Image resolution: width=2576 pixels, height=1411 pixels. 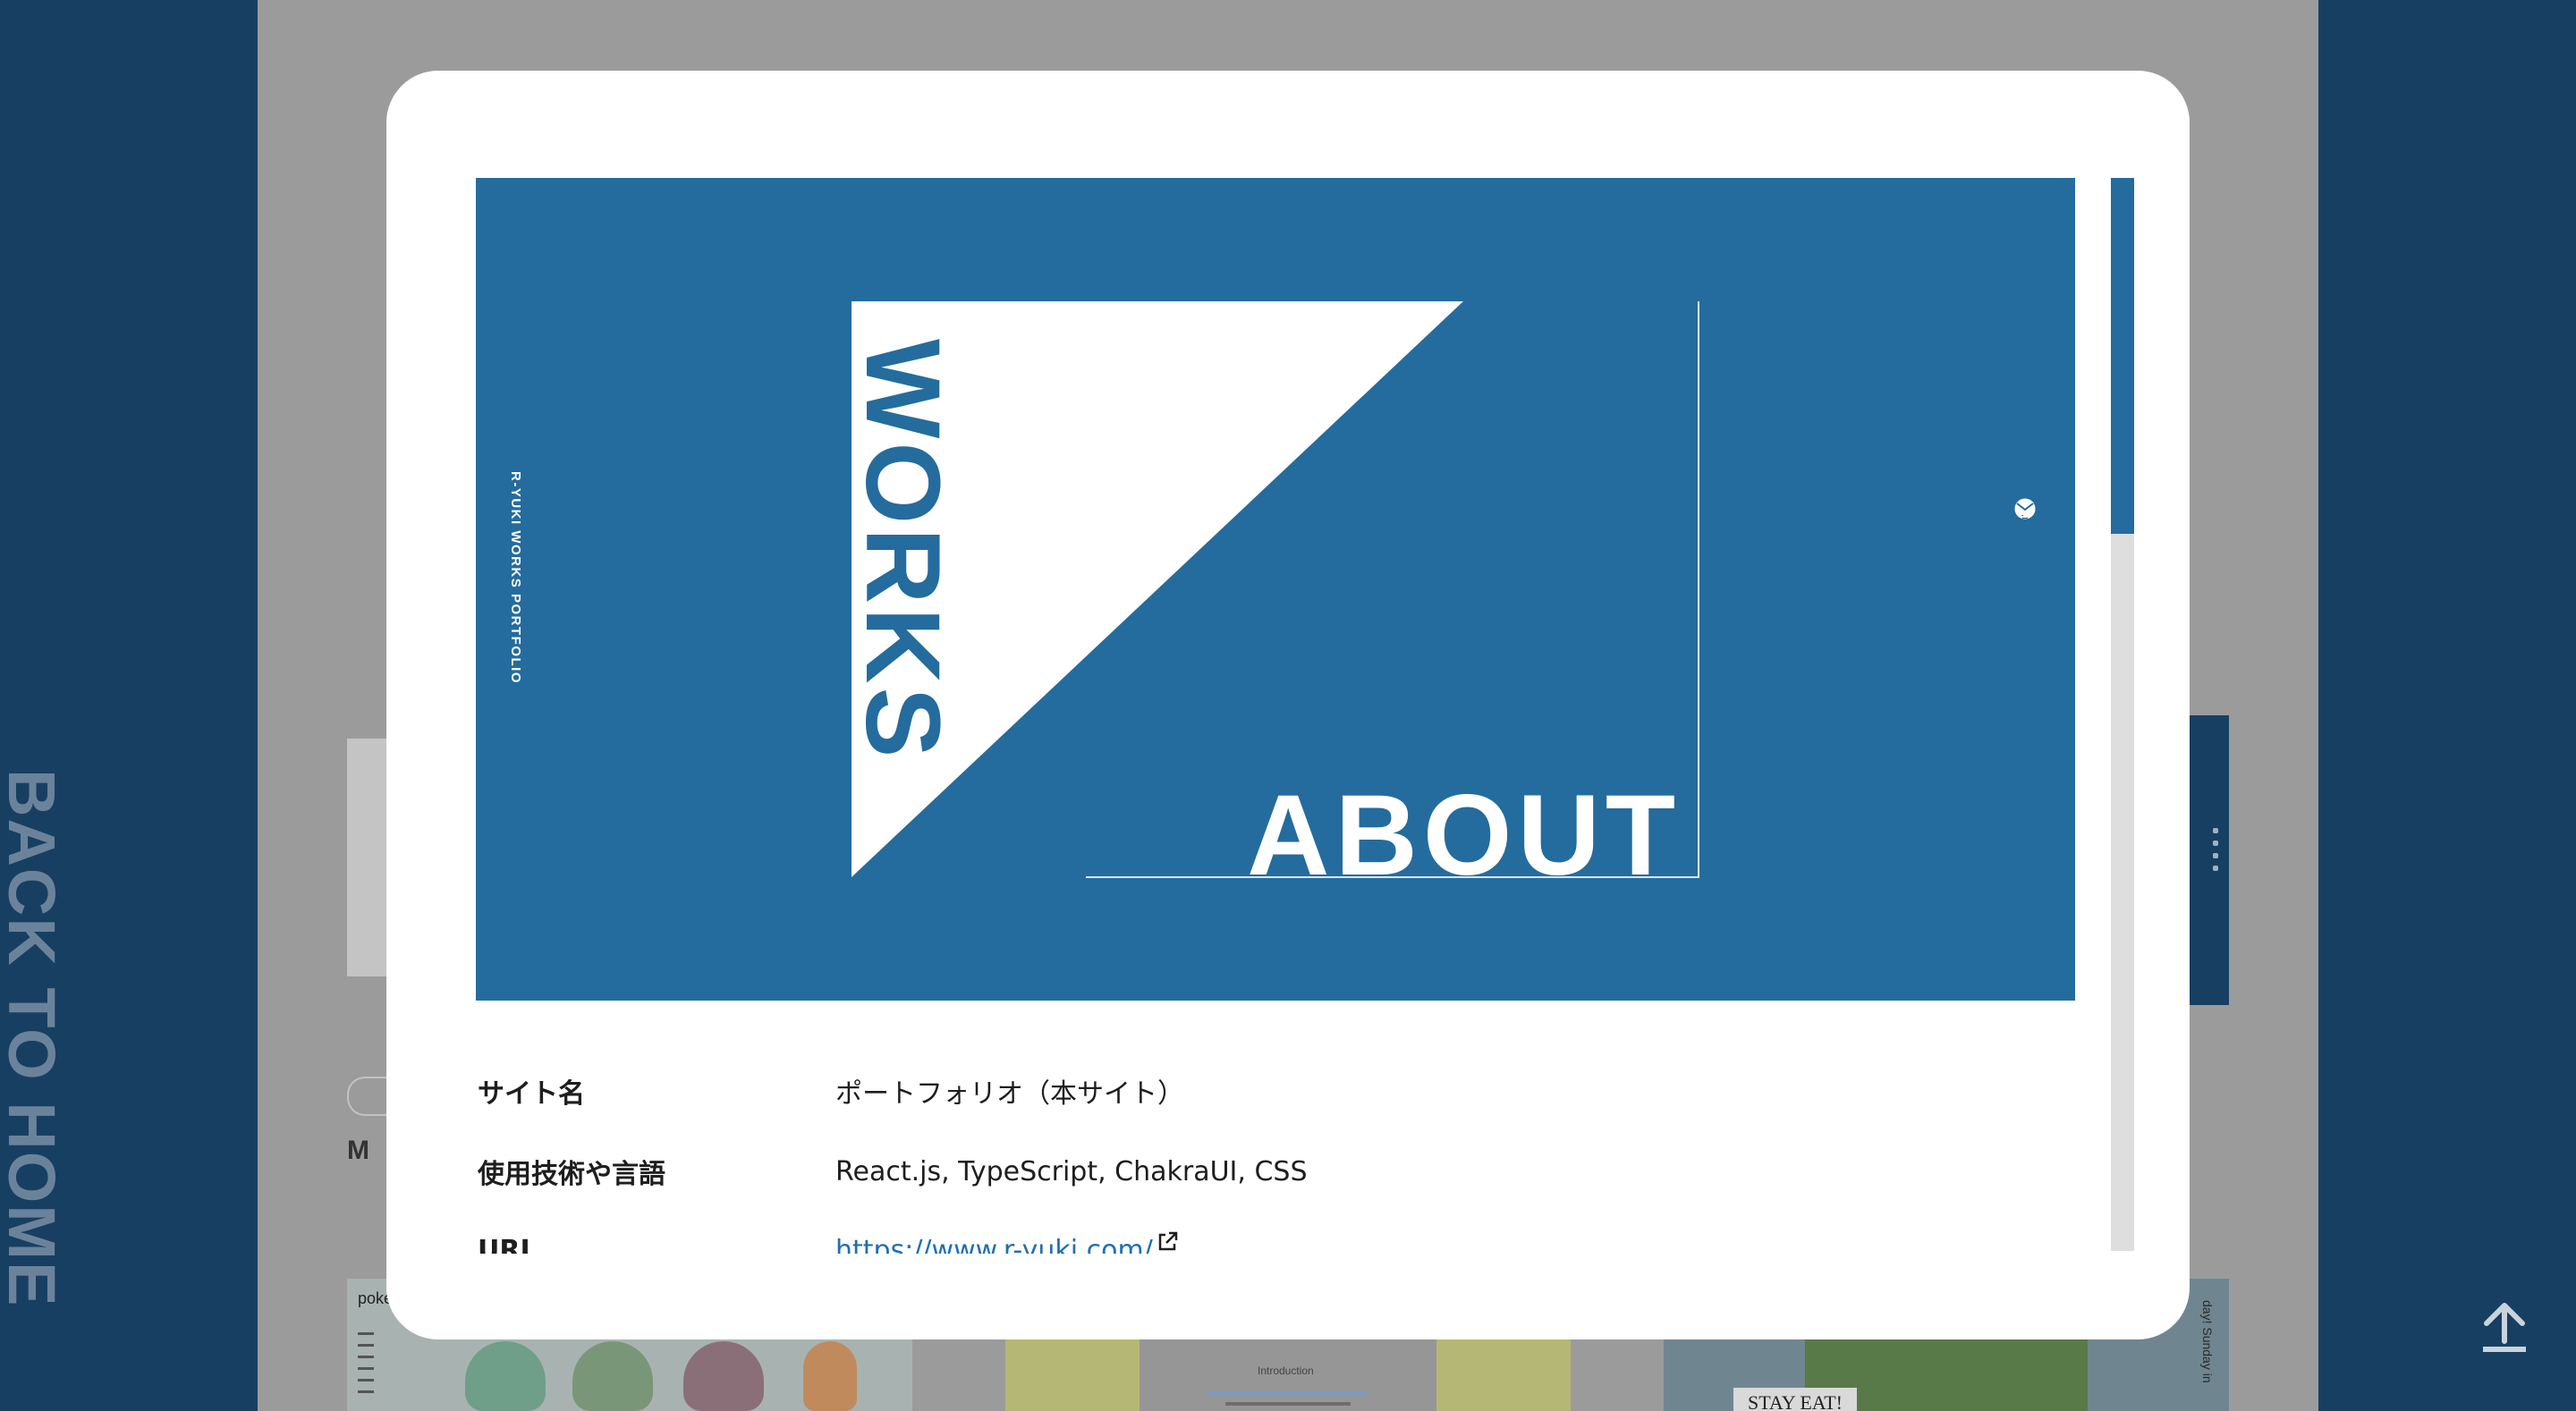 What do you see at coordinates (1167, 1242) in the screenshot?
I see `external-link-icon` at bounding box center [1167, 1242].